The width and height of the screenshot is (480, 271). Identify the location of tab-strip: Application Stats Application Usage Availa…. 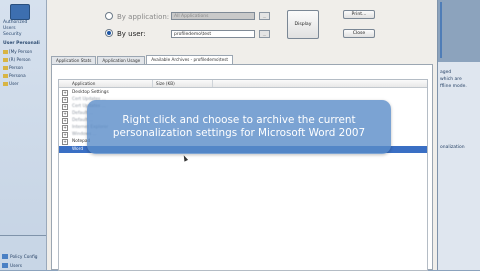
(142, 60).